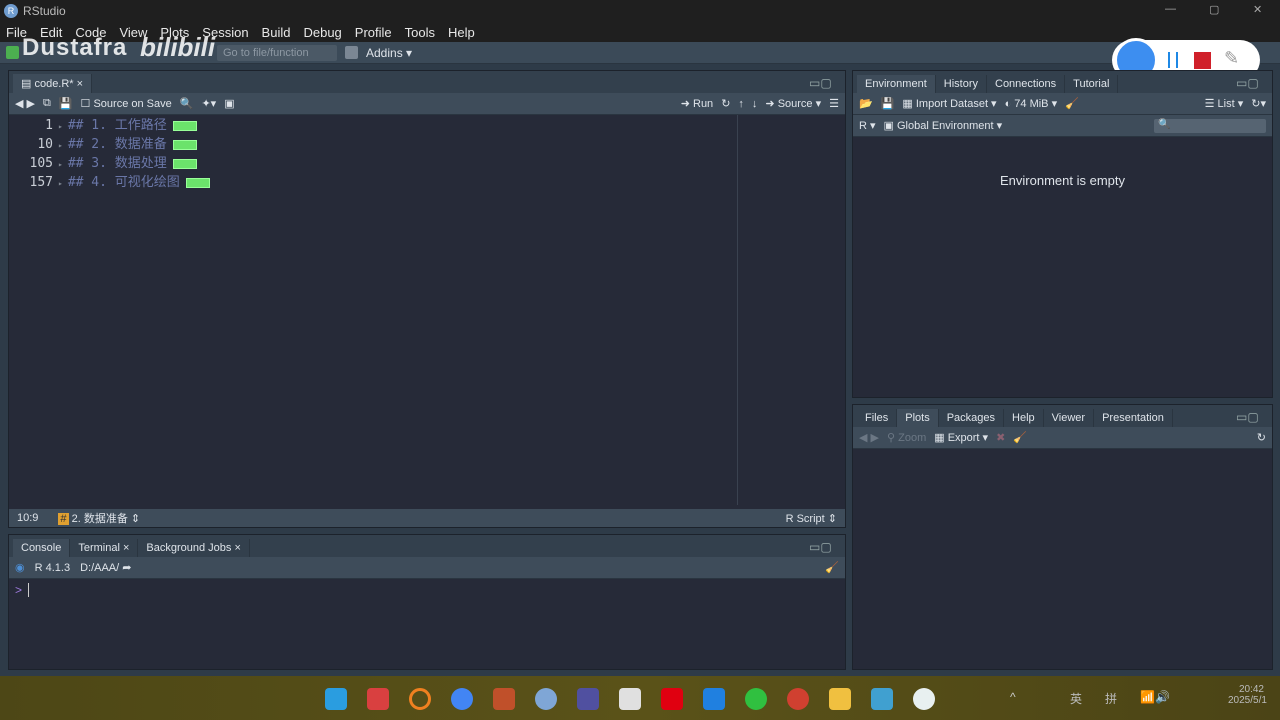  I want to click on compile-report-icon: ▣, so click(229, 103).